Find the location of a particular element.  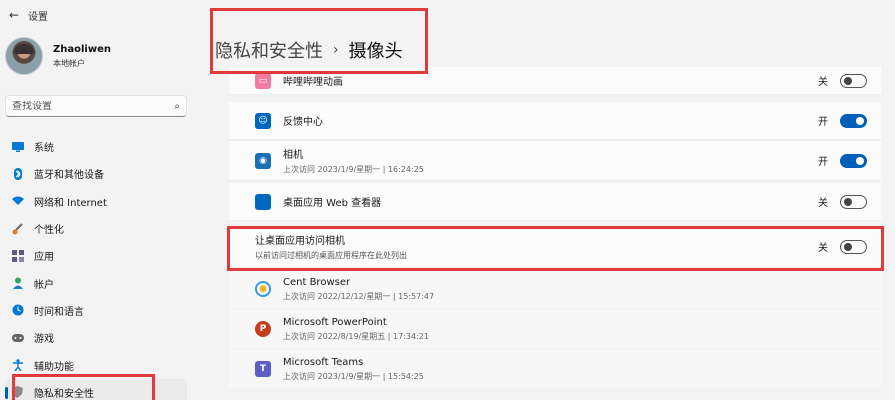

app-row-camera: ◉ 相机 上次访问 2023/1/9/星期一 | 16:24:25 开 is located at coordinates (555, 161).